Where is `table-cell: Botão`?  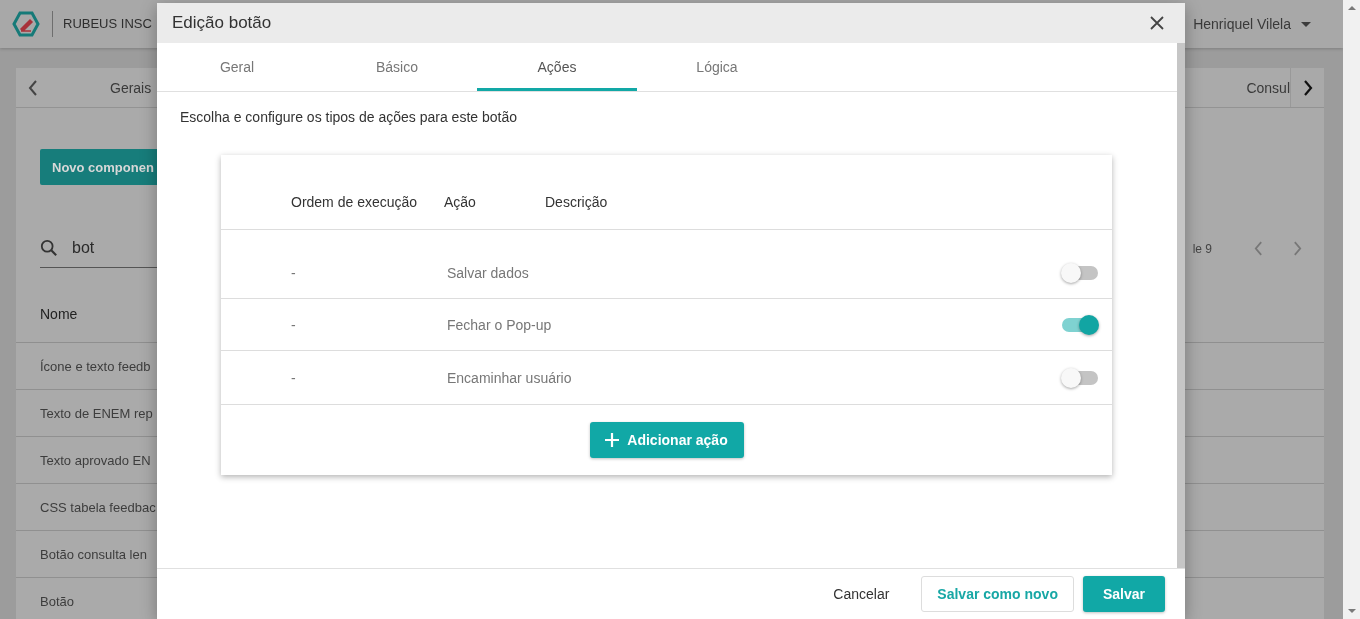 table-cell: Botão is located at coordinates (57, 601).